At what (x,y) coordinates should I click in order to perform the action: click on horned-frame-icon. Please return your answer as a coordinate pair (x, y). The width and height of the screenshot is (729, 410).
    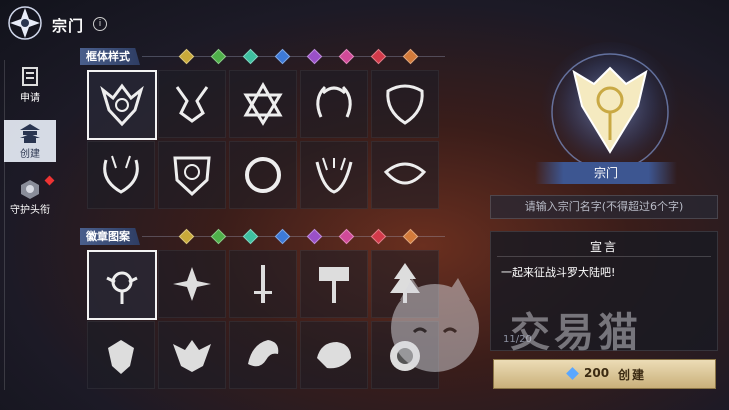
    Looking at the image, I should click on (122, 105).